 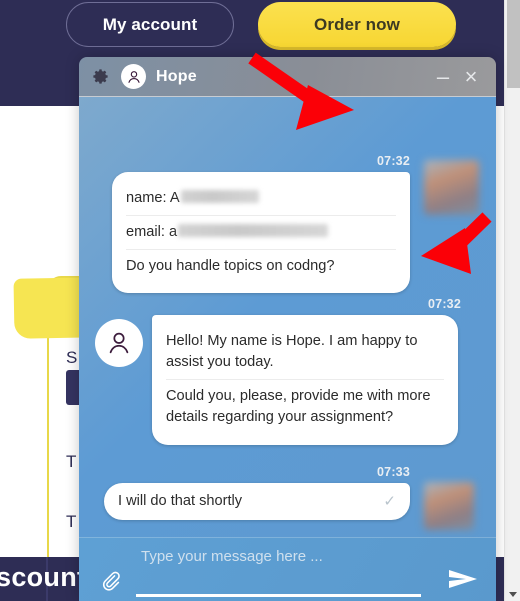 What do you see at coordinates (173, 232) in the screenshot?
I see `email-value: a` at bounding box center [173, 232].